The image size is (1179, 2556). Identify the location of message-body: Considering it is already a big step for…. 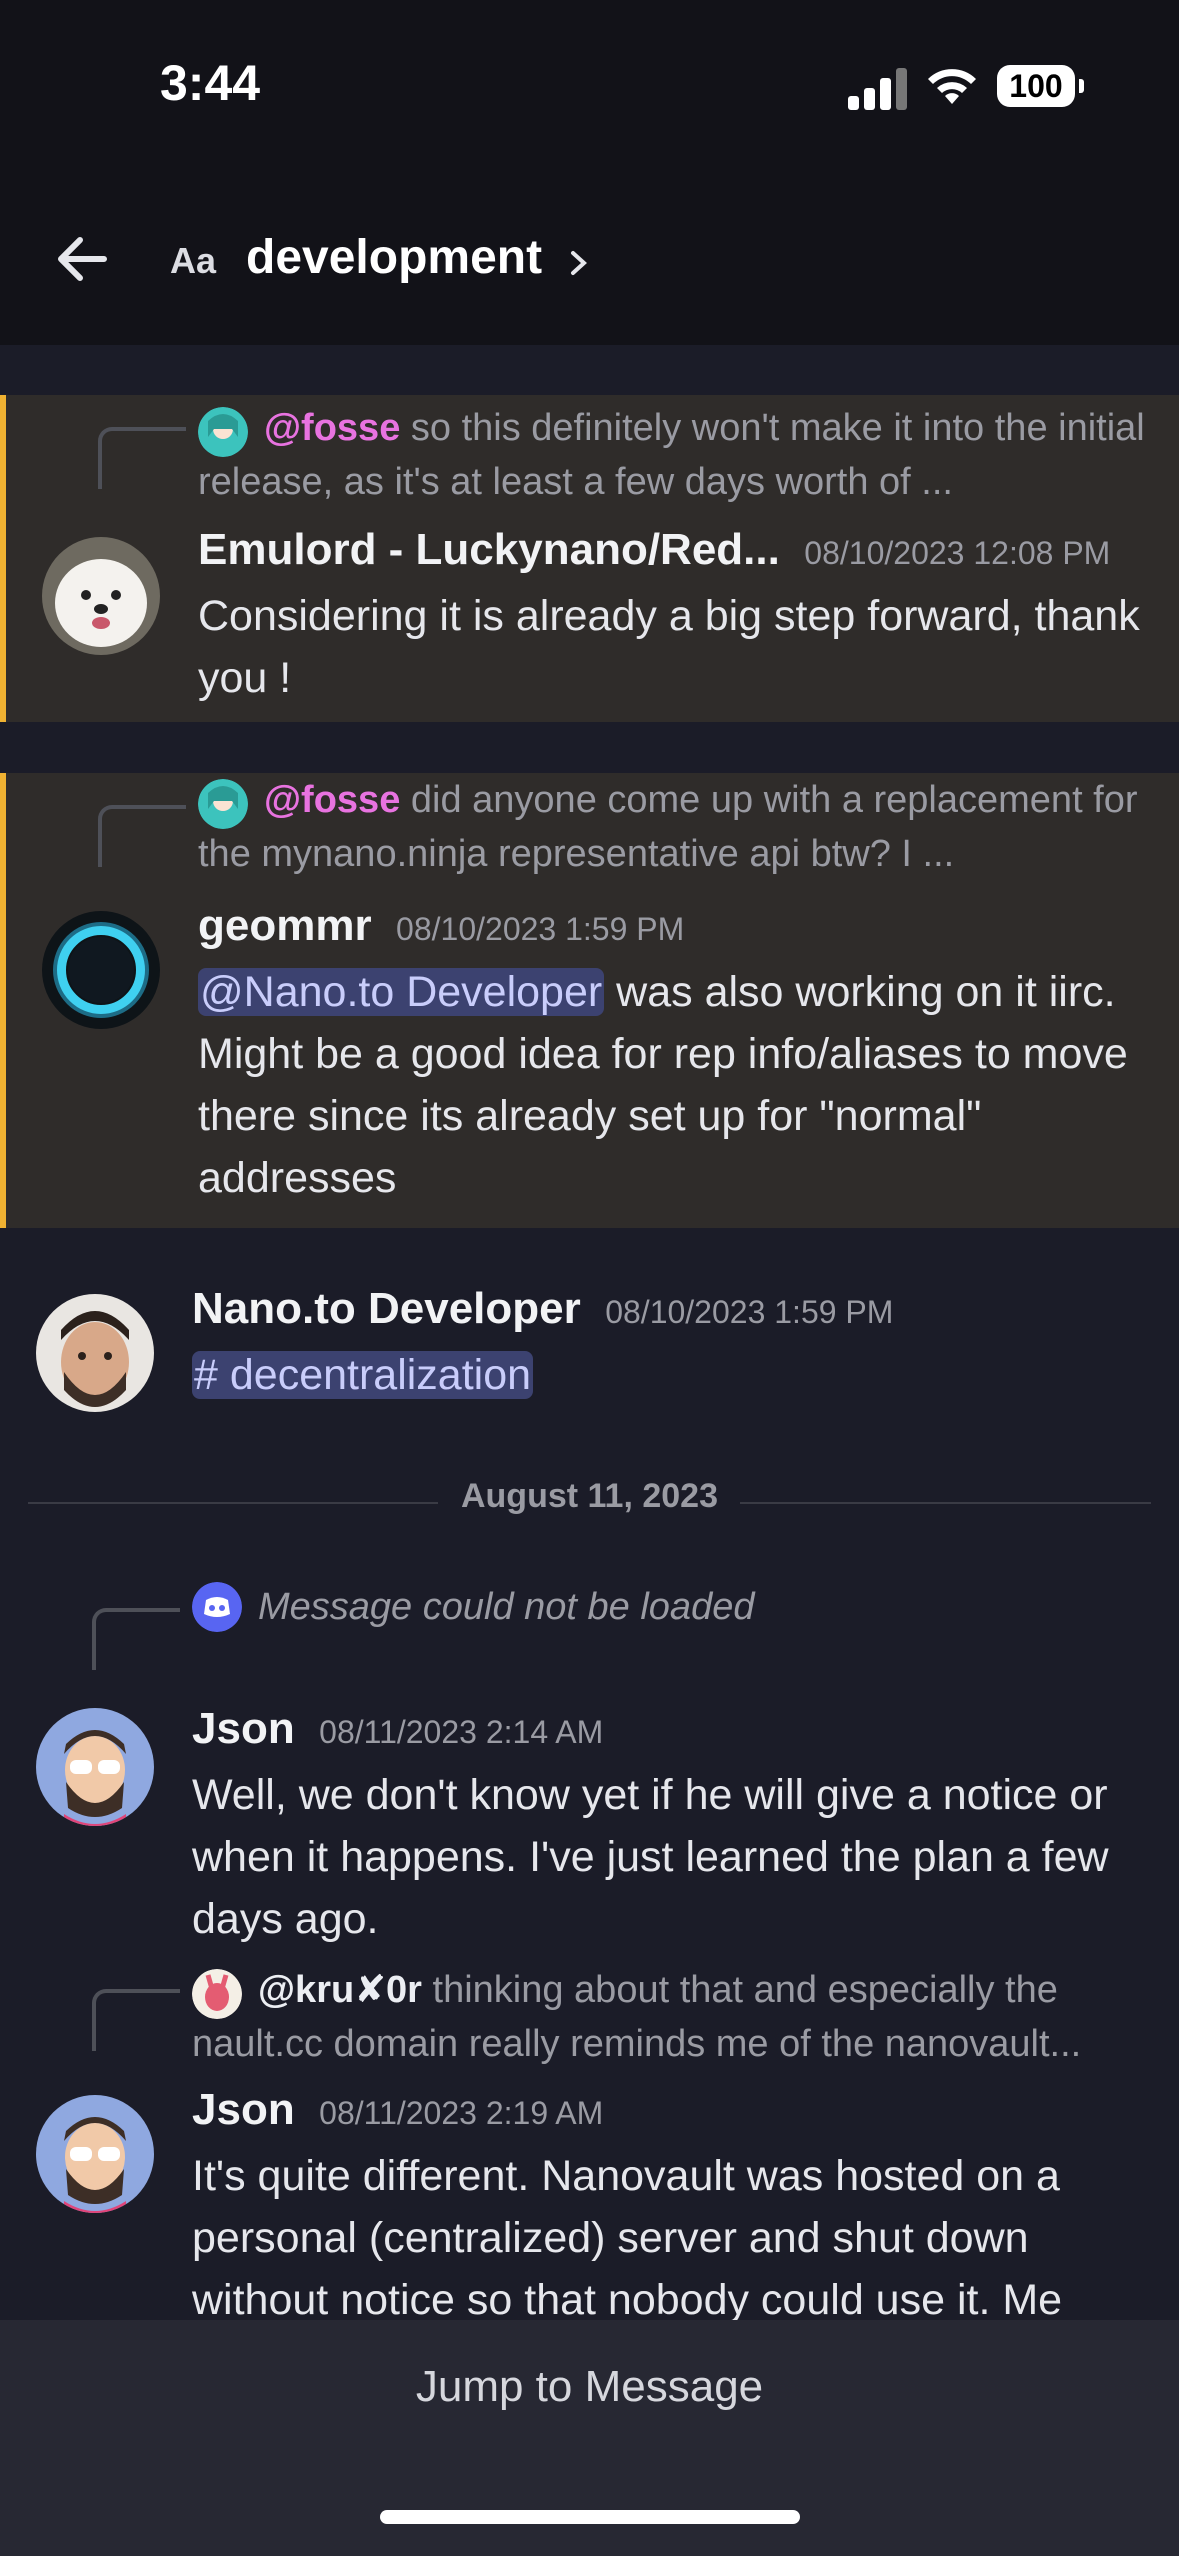
(669, 647).